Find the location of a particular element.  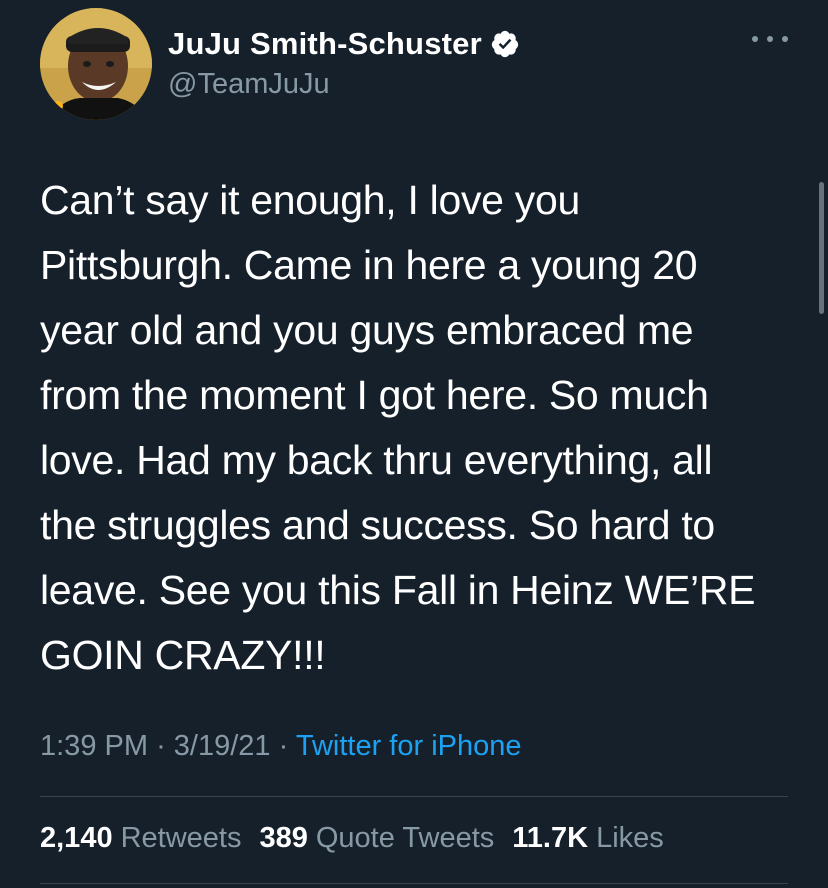

quote-tweets-count: 389 is located at coordinates (283, 838).